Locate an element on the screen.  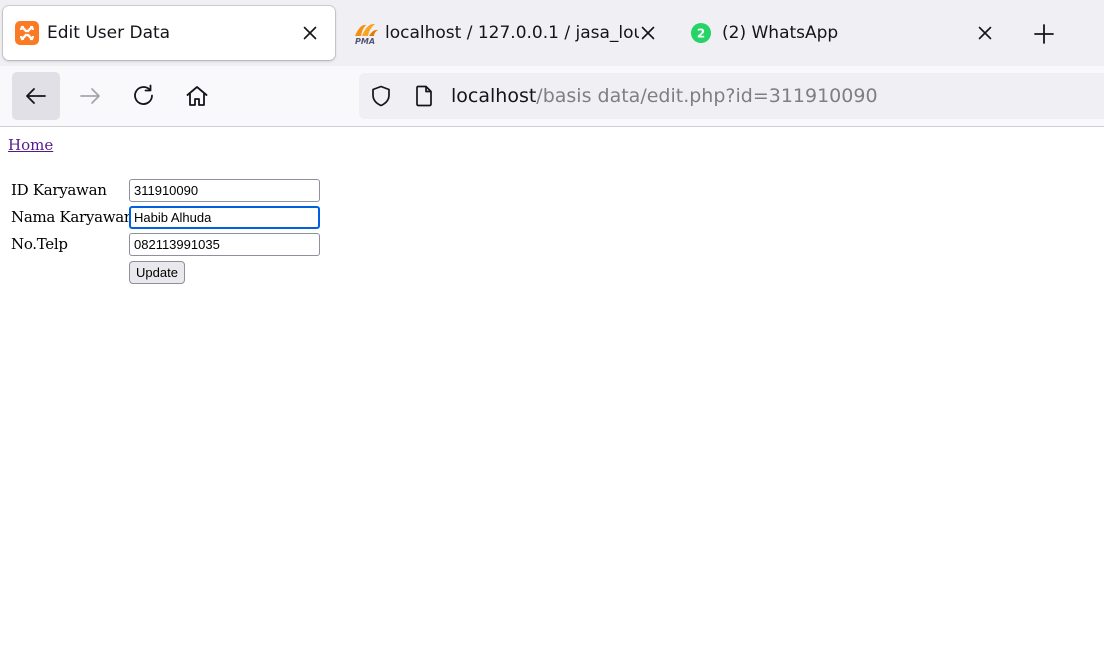
page-icon is located at coordinates (424, 96).